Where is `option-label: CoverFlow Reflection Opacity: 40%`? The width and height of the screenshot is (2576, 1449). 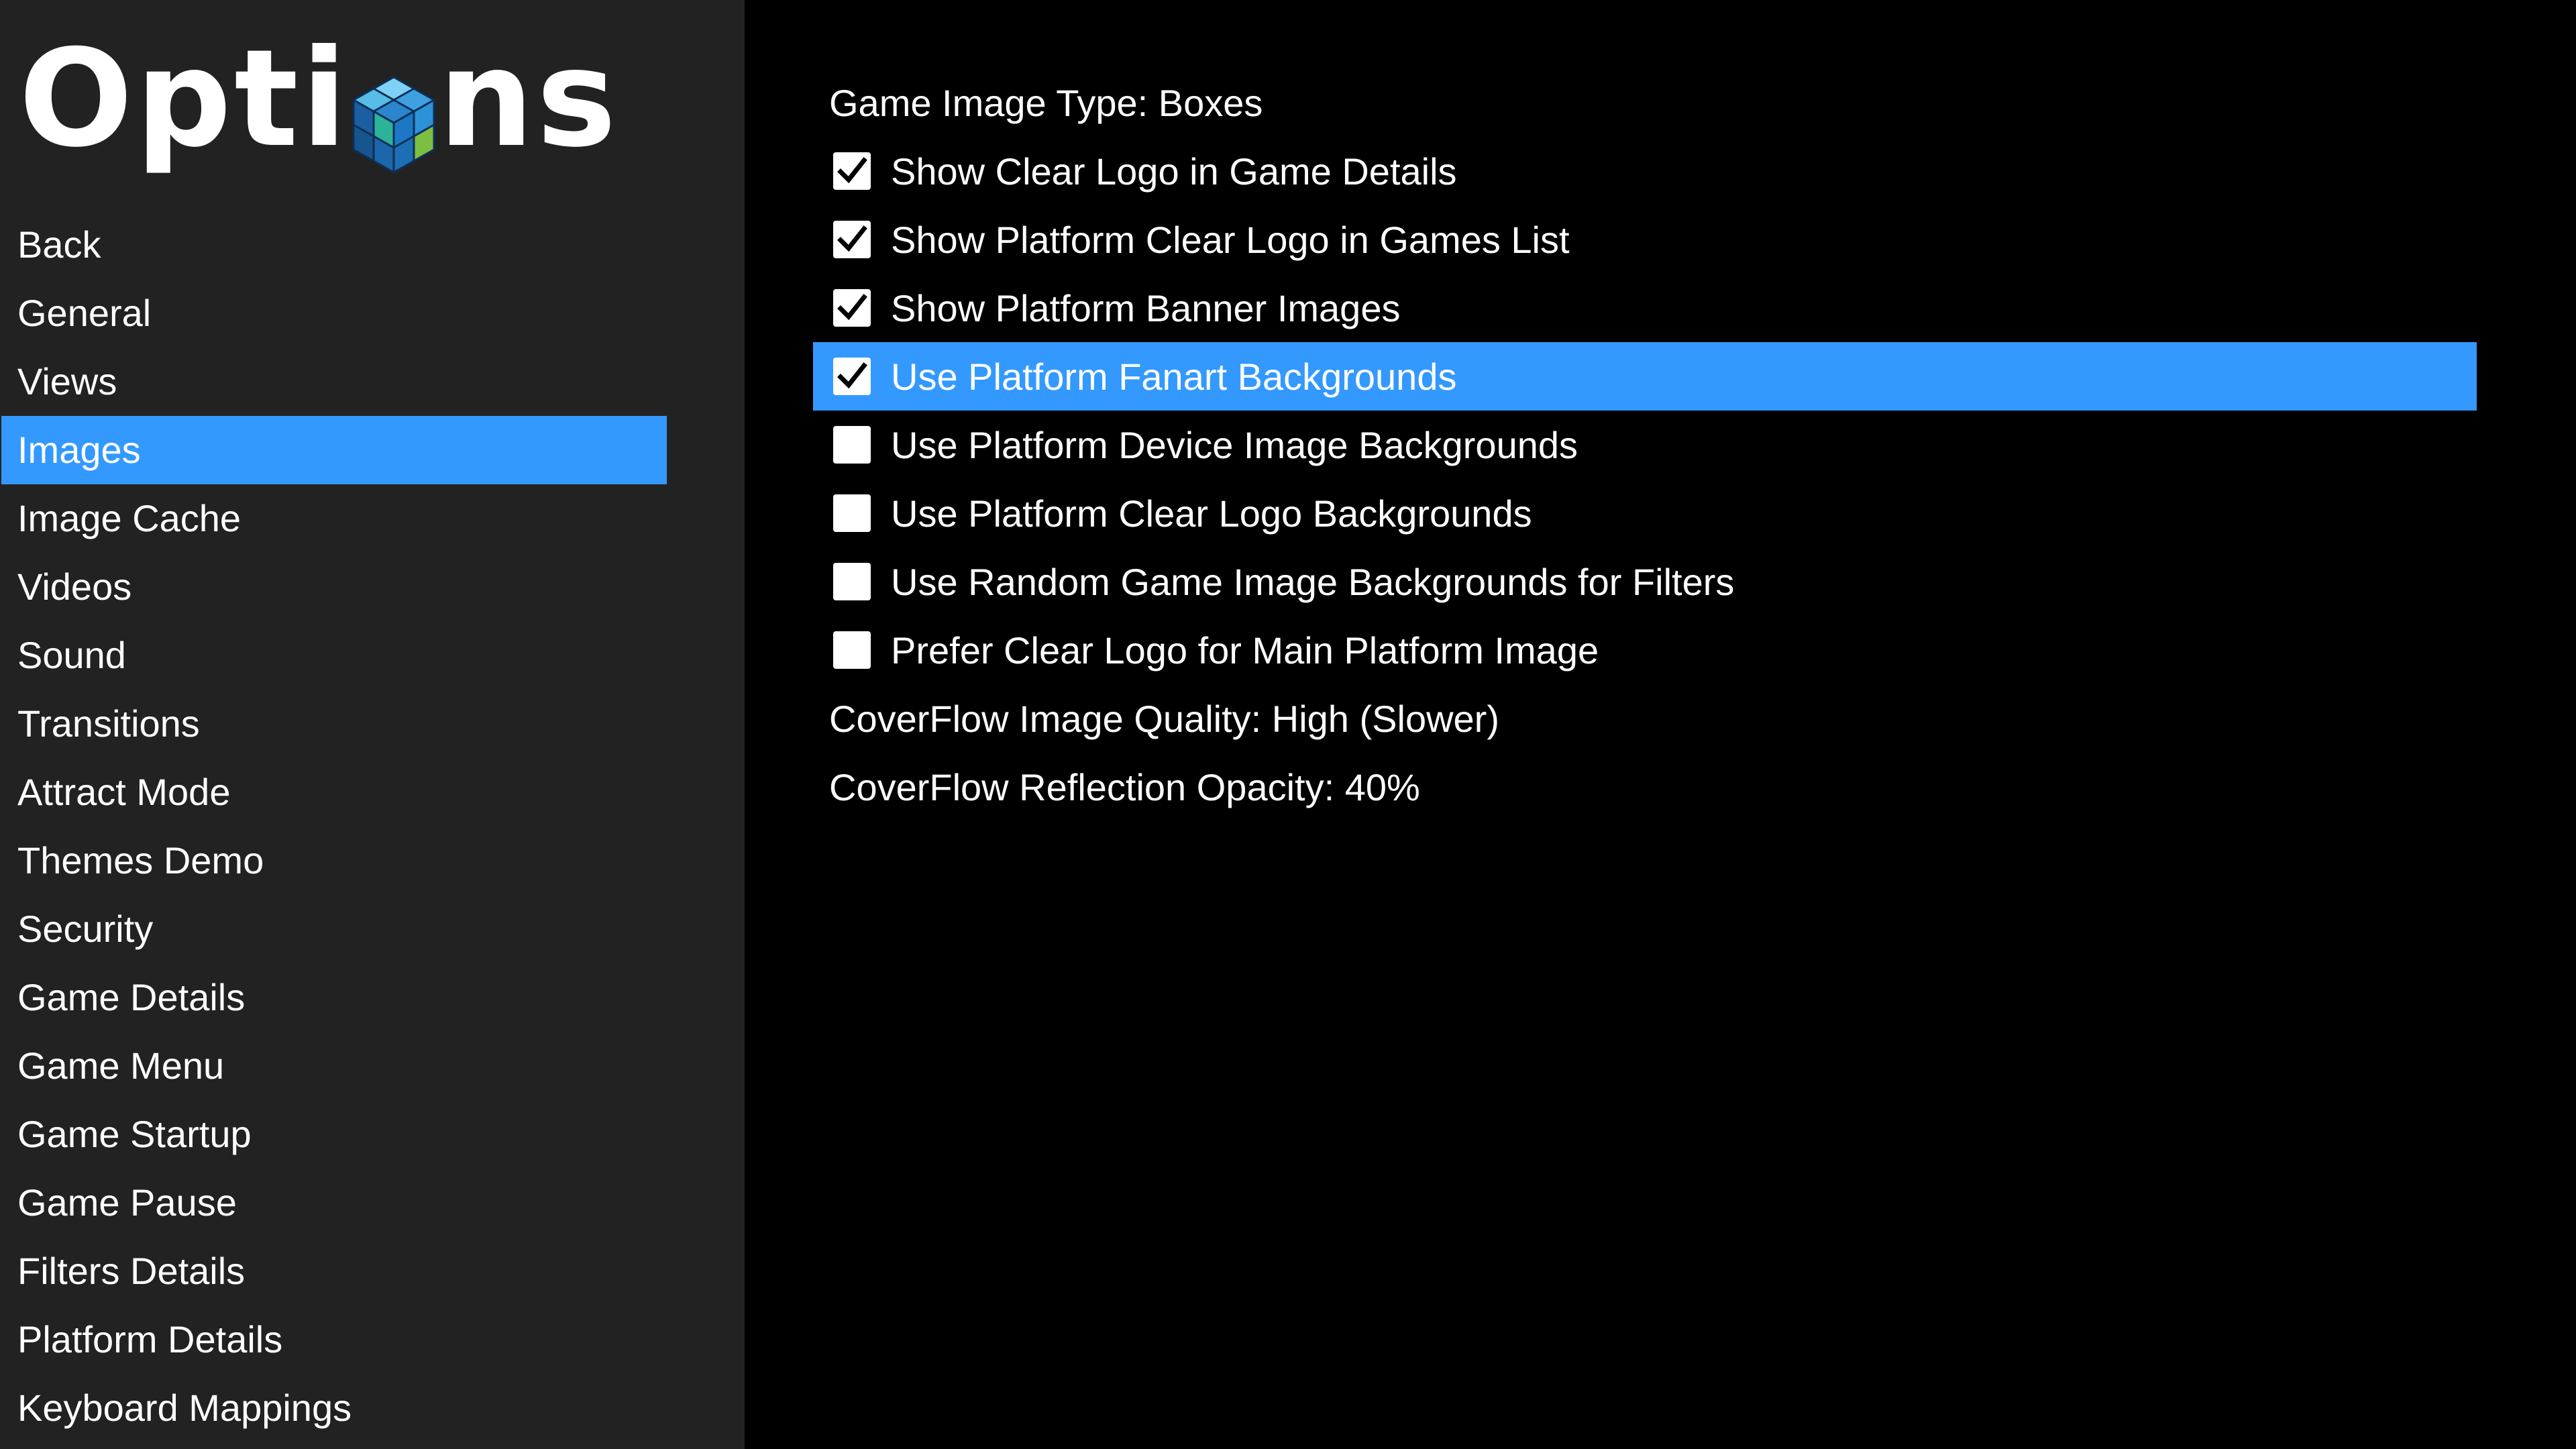 option-label: CoverFlow Reflection Opacity: 40% is located at coordinates (1124, 786).